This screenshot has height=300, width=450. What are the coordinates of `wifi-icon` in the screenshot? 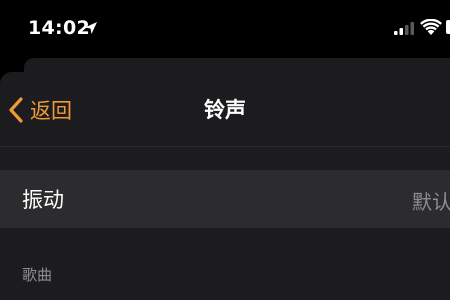 It's located at (431, 27).